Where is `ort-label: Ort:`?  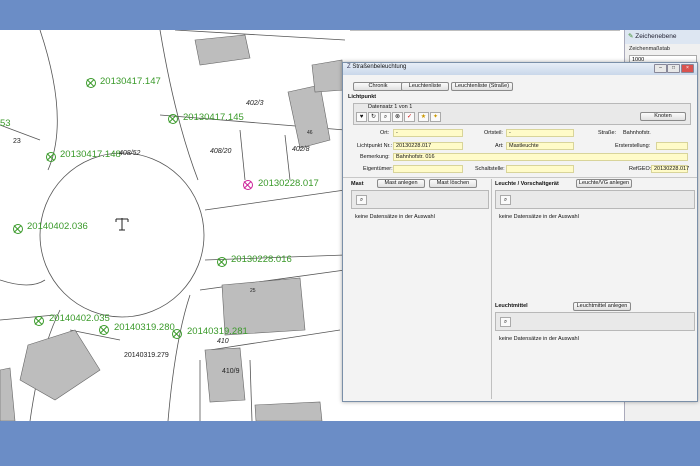 ort-label: Ort: is located at coordinates (385, 133).